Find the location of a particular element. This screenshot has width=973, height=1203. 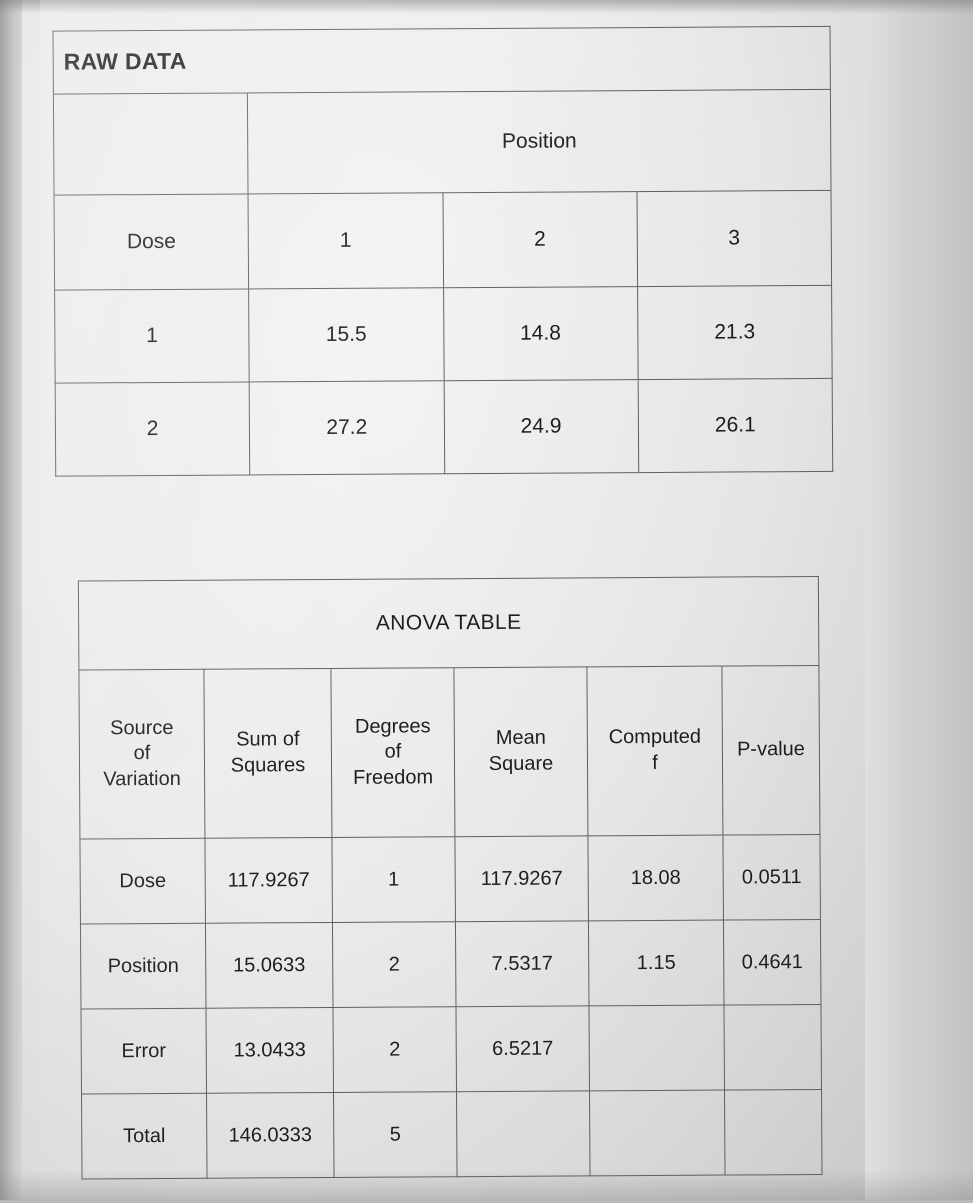

anova-row-dose-df: 1 is located at coordinates (393, 879).